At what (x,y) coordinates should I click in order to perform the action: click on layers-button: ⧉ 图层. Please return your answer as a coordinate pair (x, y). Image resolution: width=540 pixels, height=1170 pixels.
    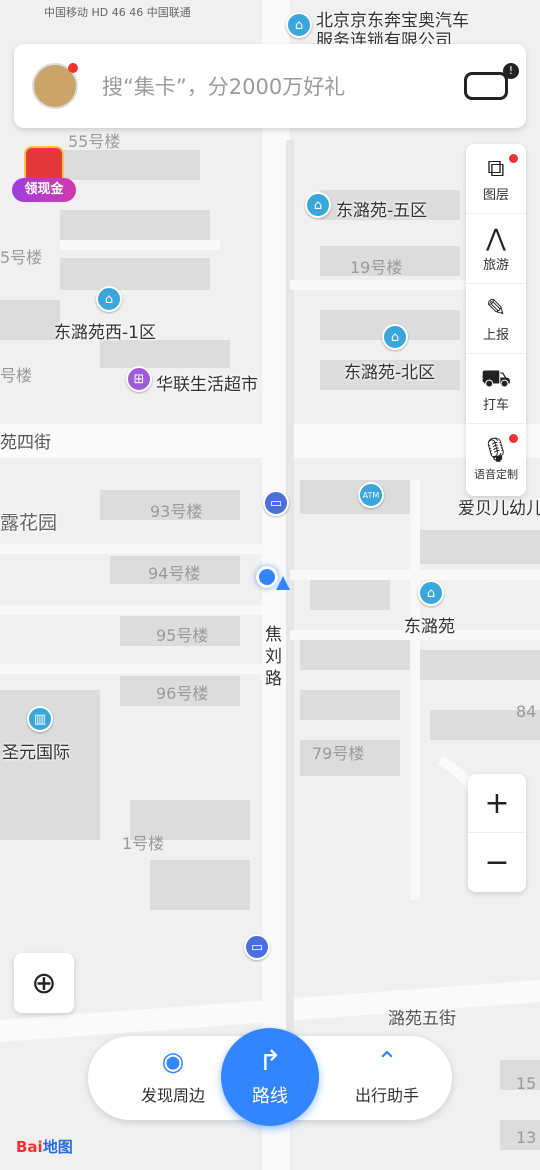
    Looking at the image, I should click on (496, 179).